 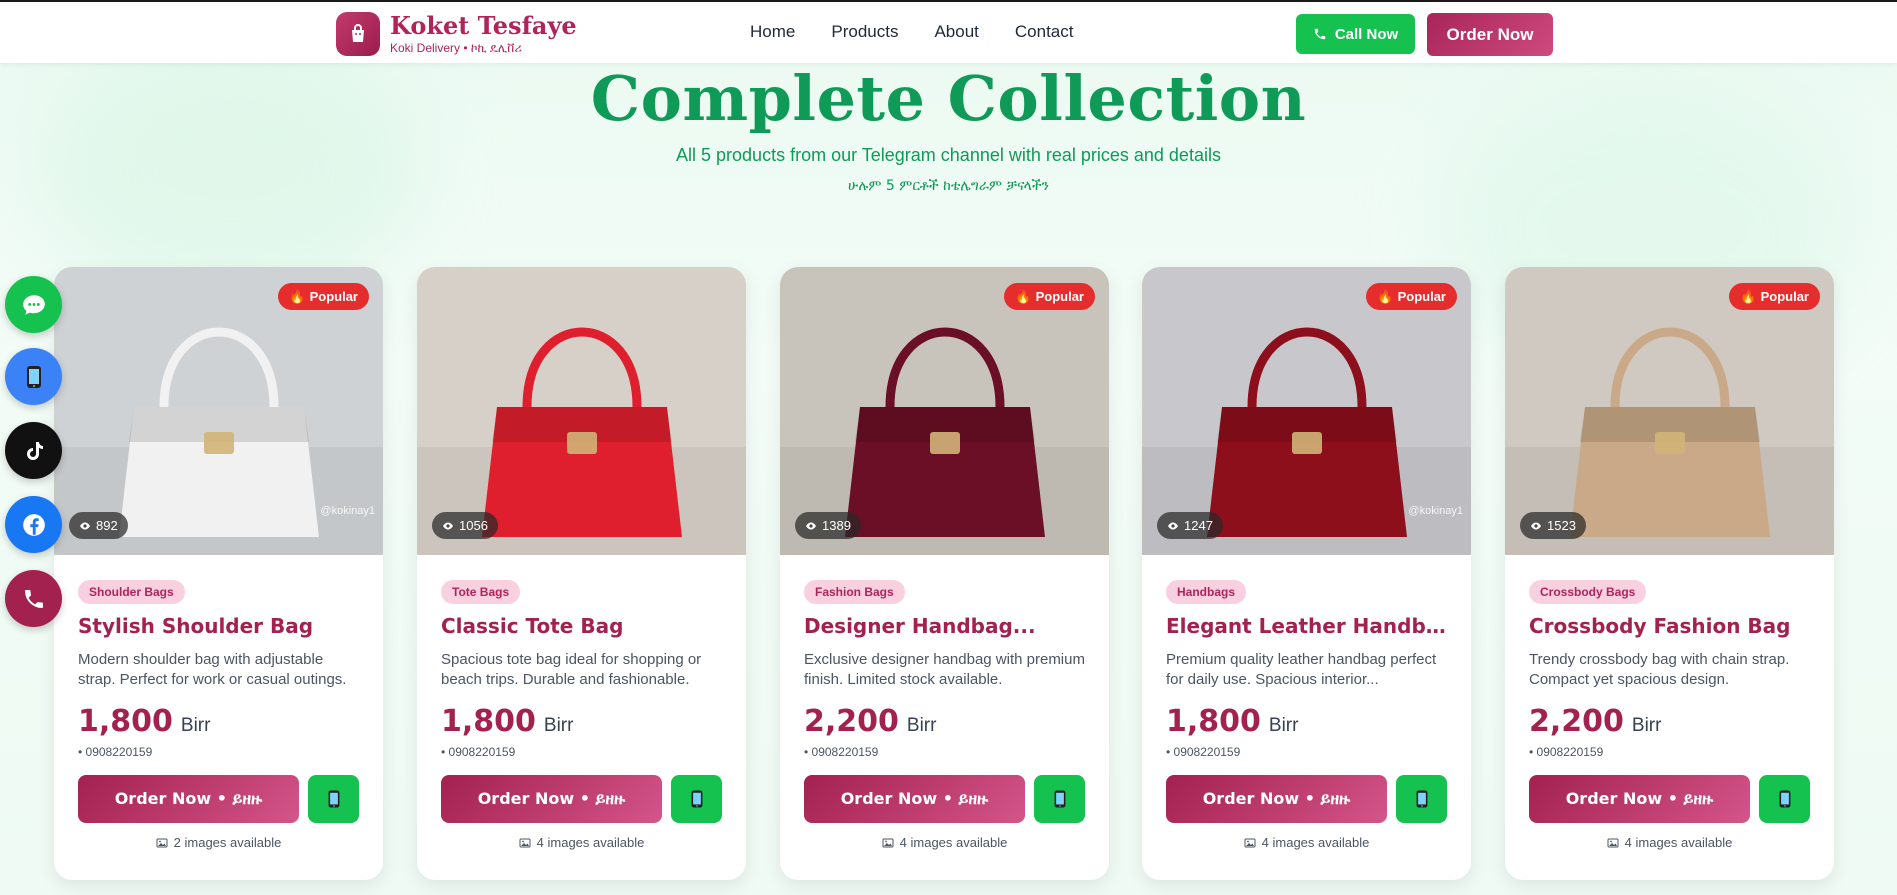 I want to click on facebook-button, so click(x=33, y=524).